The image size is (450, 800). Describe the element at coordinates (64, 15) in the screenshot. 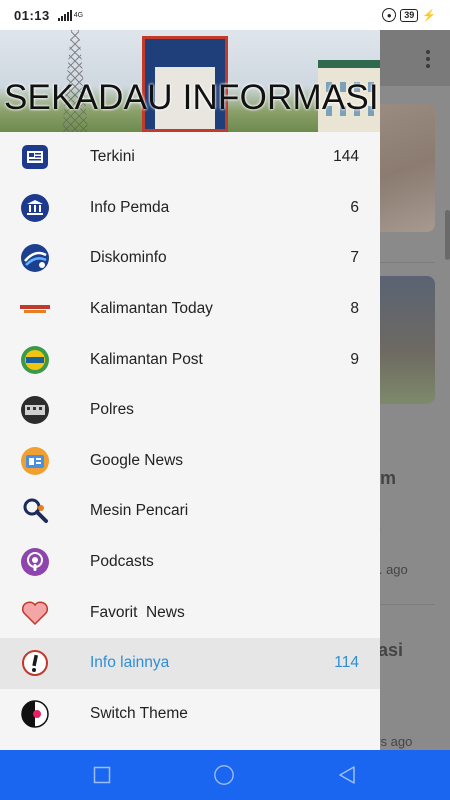

I see `signal-icon` at that location.